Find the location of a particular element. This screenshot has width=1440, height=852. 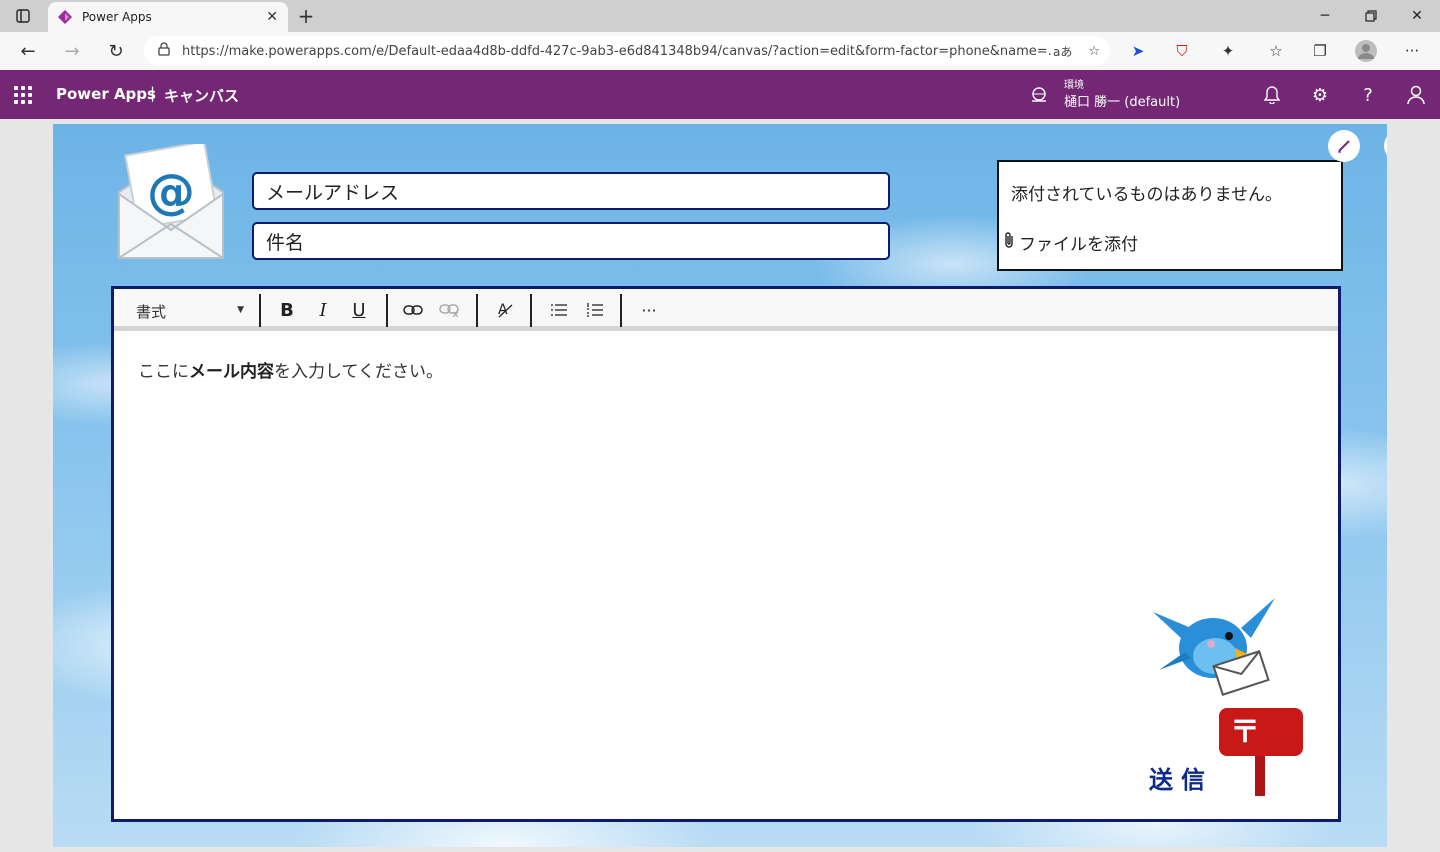

more-options-icon: ··· is located at coordinates (649, 310).